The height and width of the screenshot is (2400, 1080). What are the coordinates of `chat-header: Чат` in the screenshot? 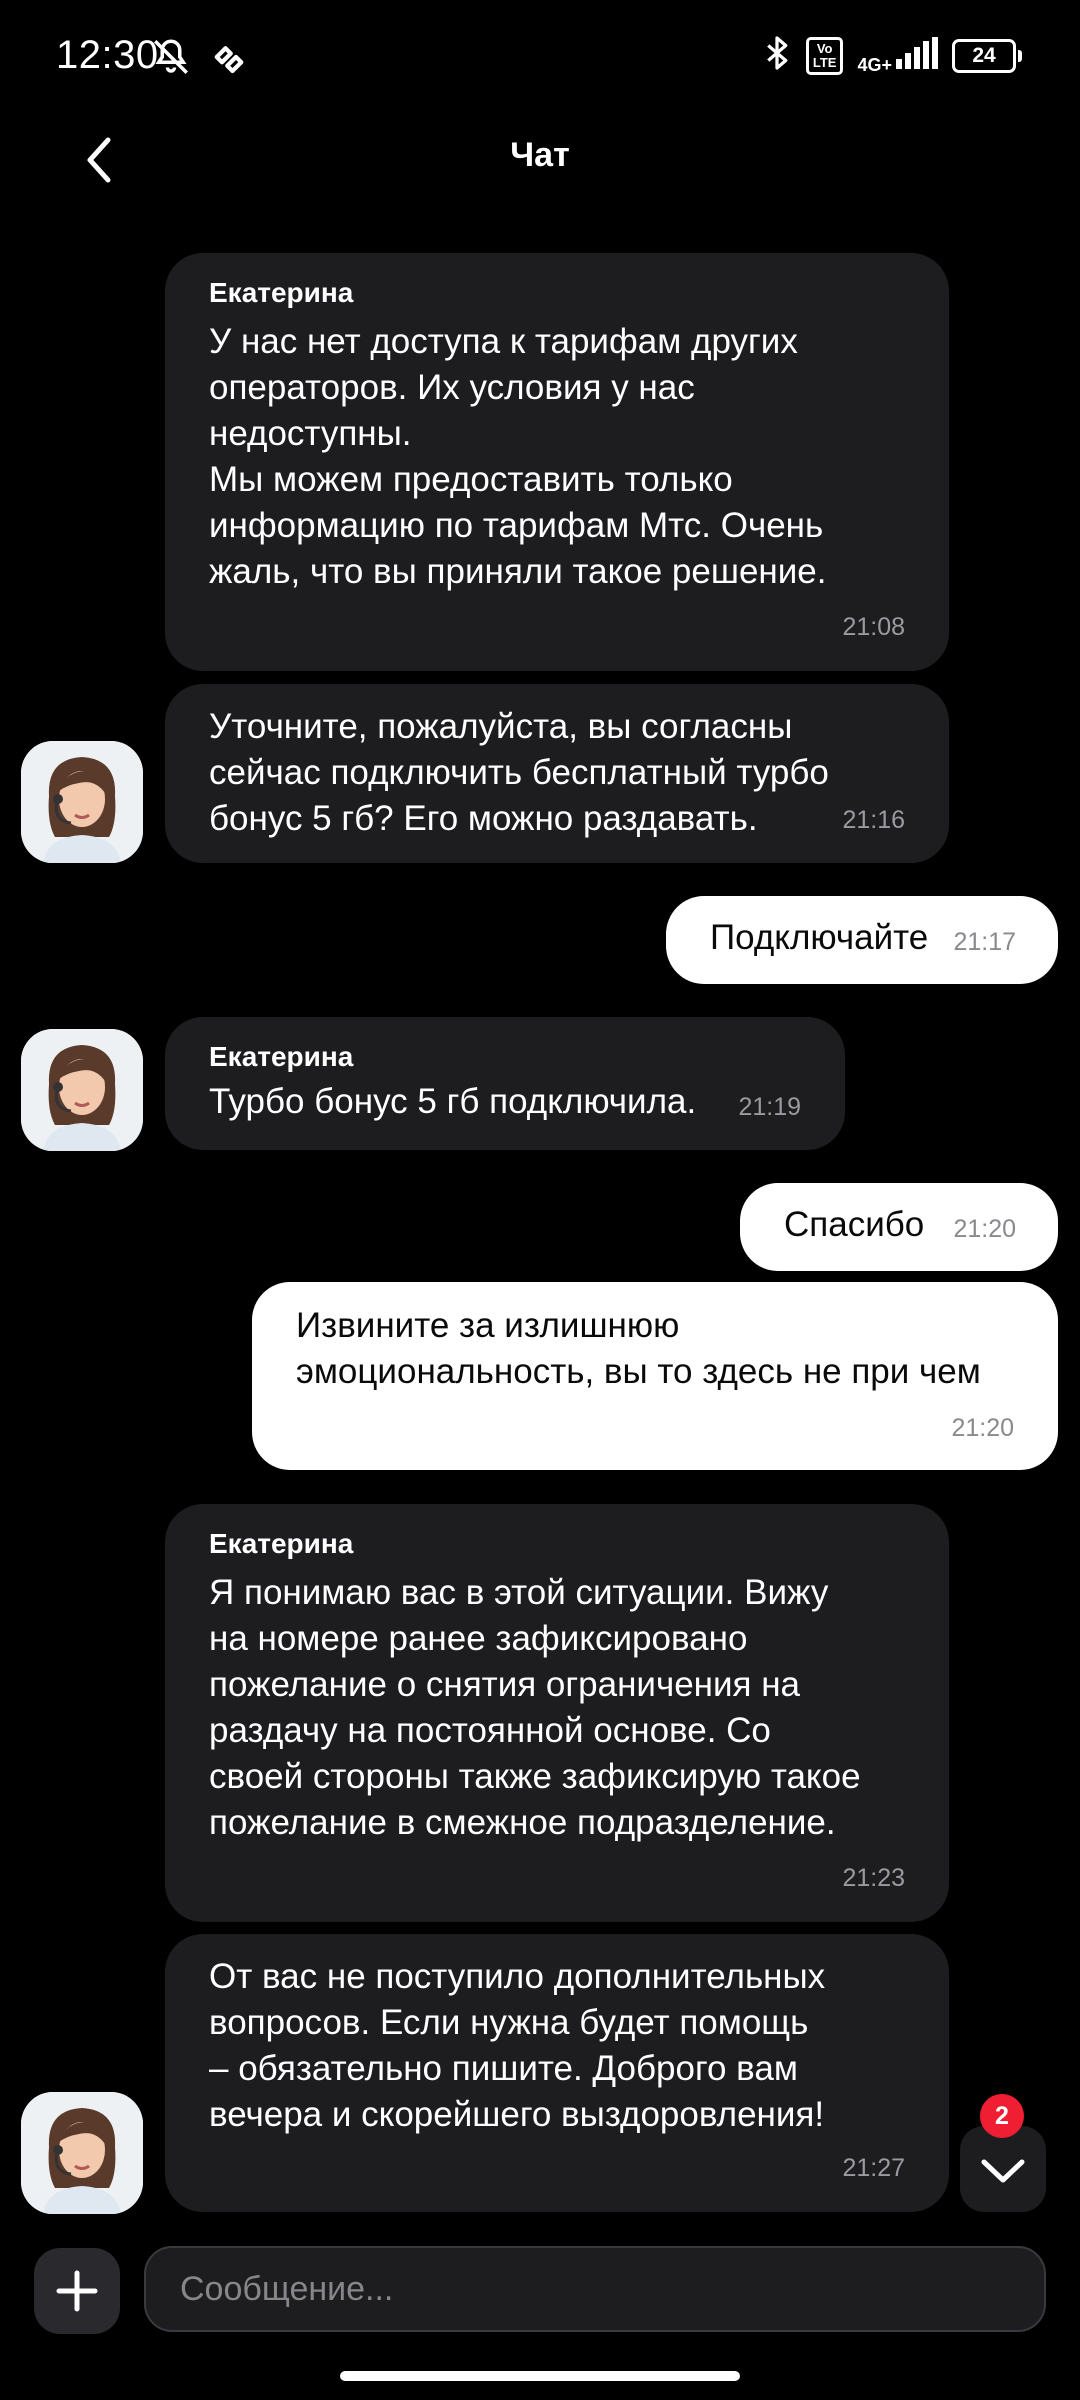 It's located at (540, 156).